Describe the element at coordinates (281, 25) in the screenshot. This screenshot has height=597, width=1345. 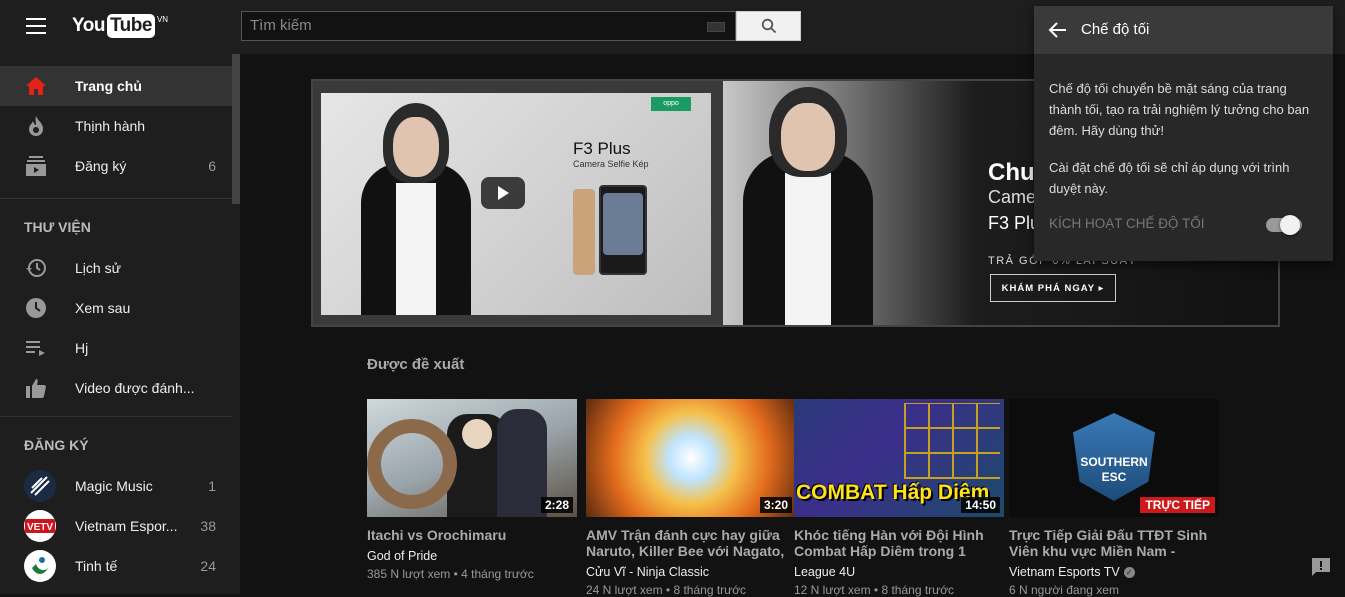
I see `search-placeholder: Tìm kiếm` at that location.